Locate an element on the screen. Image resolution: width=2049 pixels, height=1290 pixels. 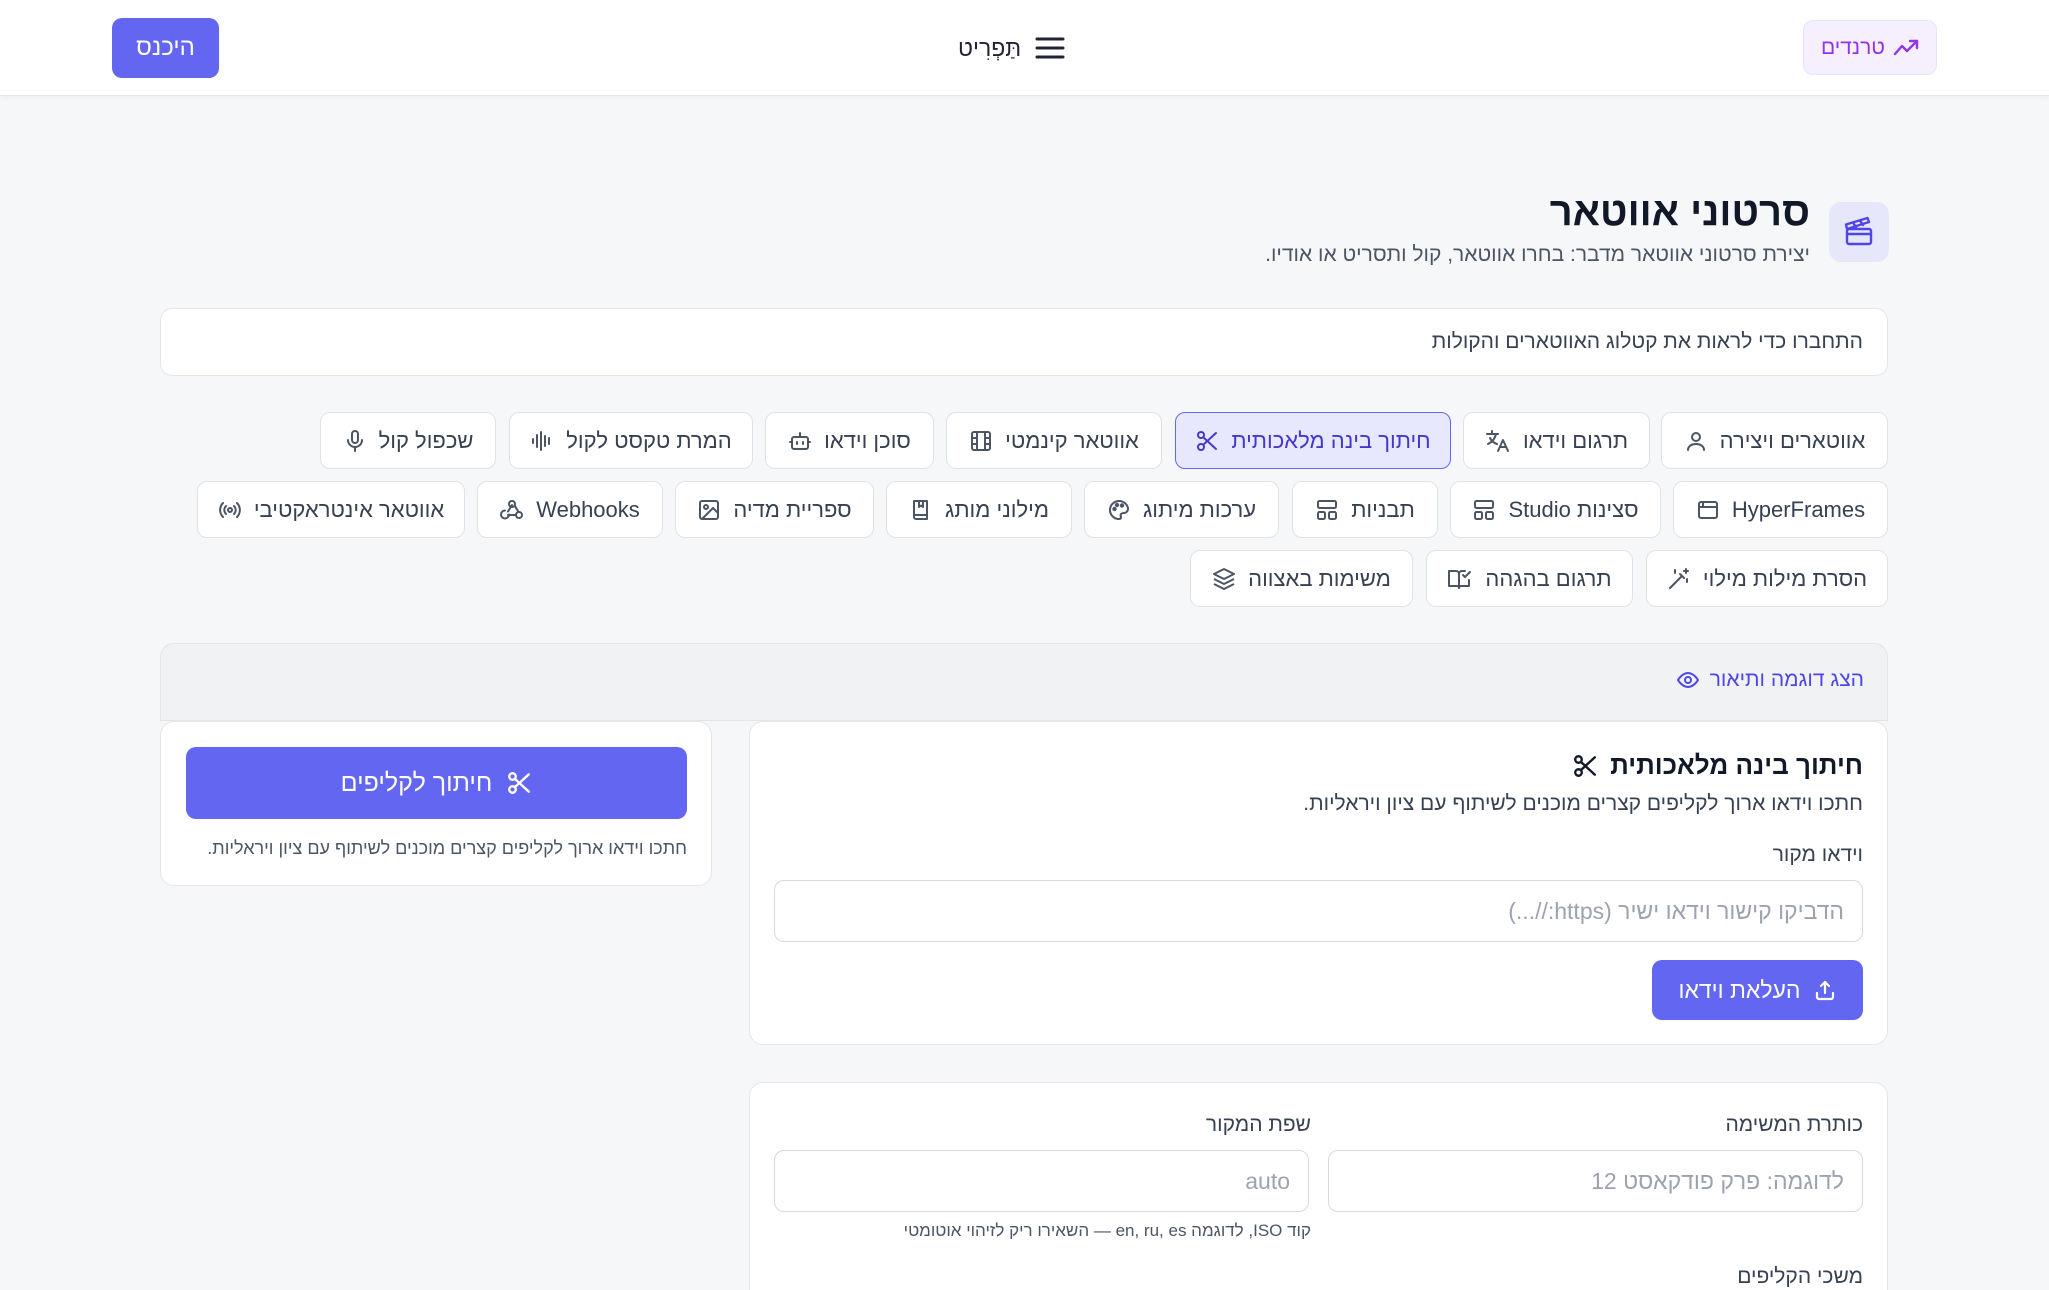
tab-interactive-avatar: אווטאר אינטראקטיבי is located at coordinates (331, 509).